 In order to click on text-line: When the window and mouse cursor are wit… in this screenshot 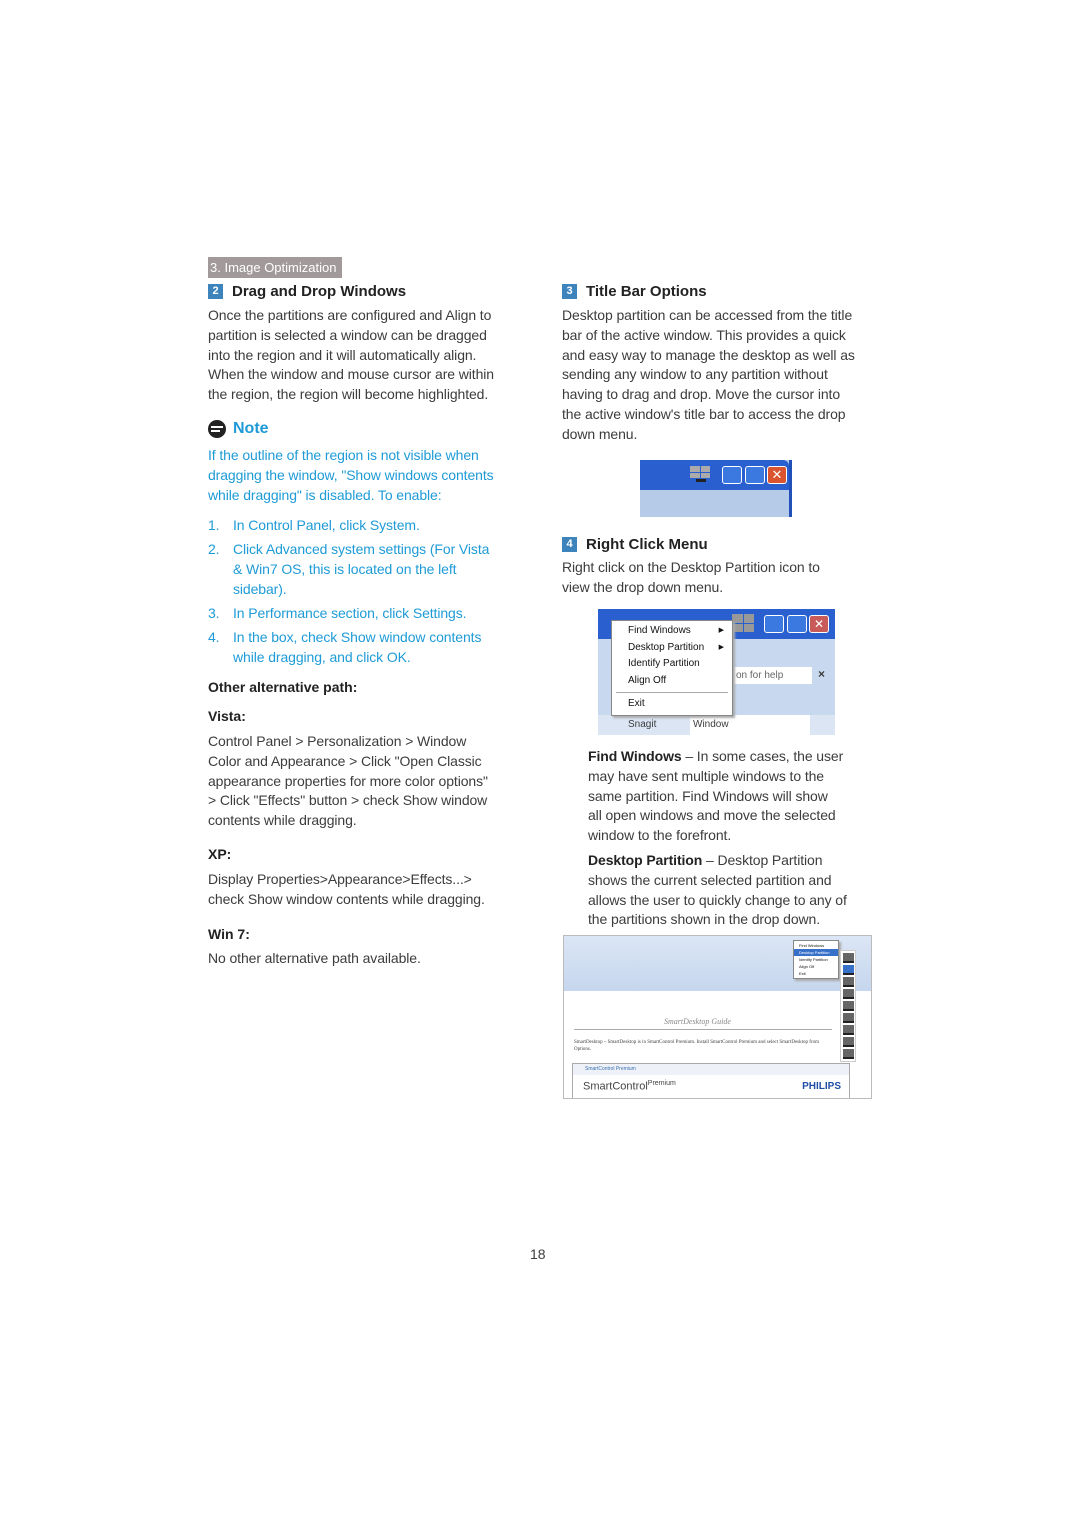, I will do `click(351, 374)`.